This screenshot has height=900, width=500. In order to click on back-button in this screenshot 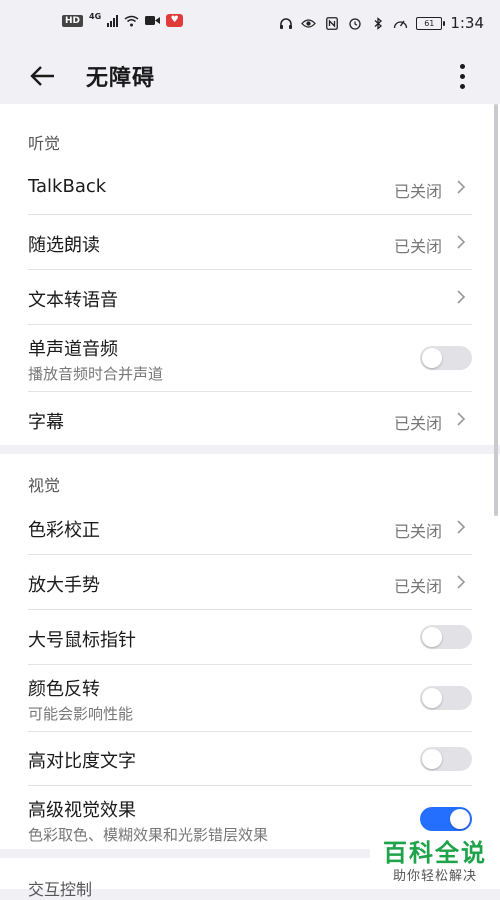, I will do `click(42, 76)`.